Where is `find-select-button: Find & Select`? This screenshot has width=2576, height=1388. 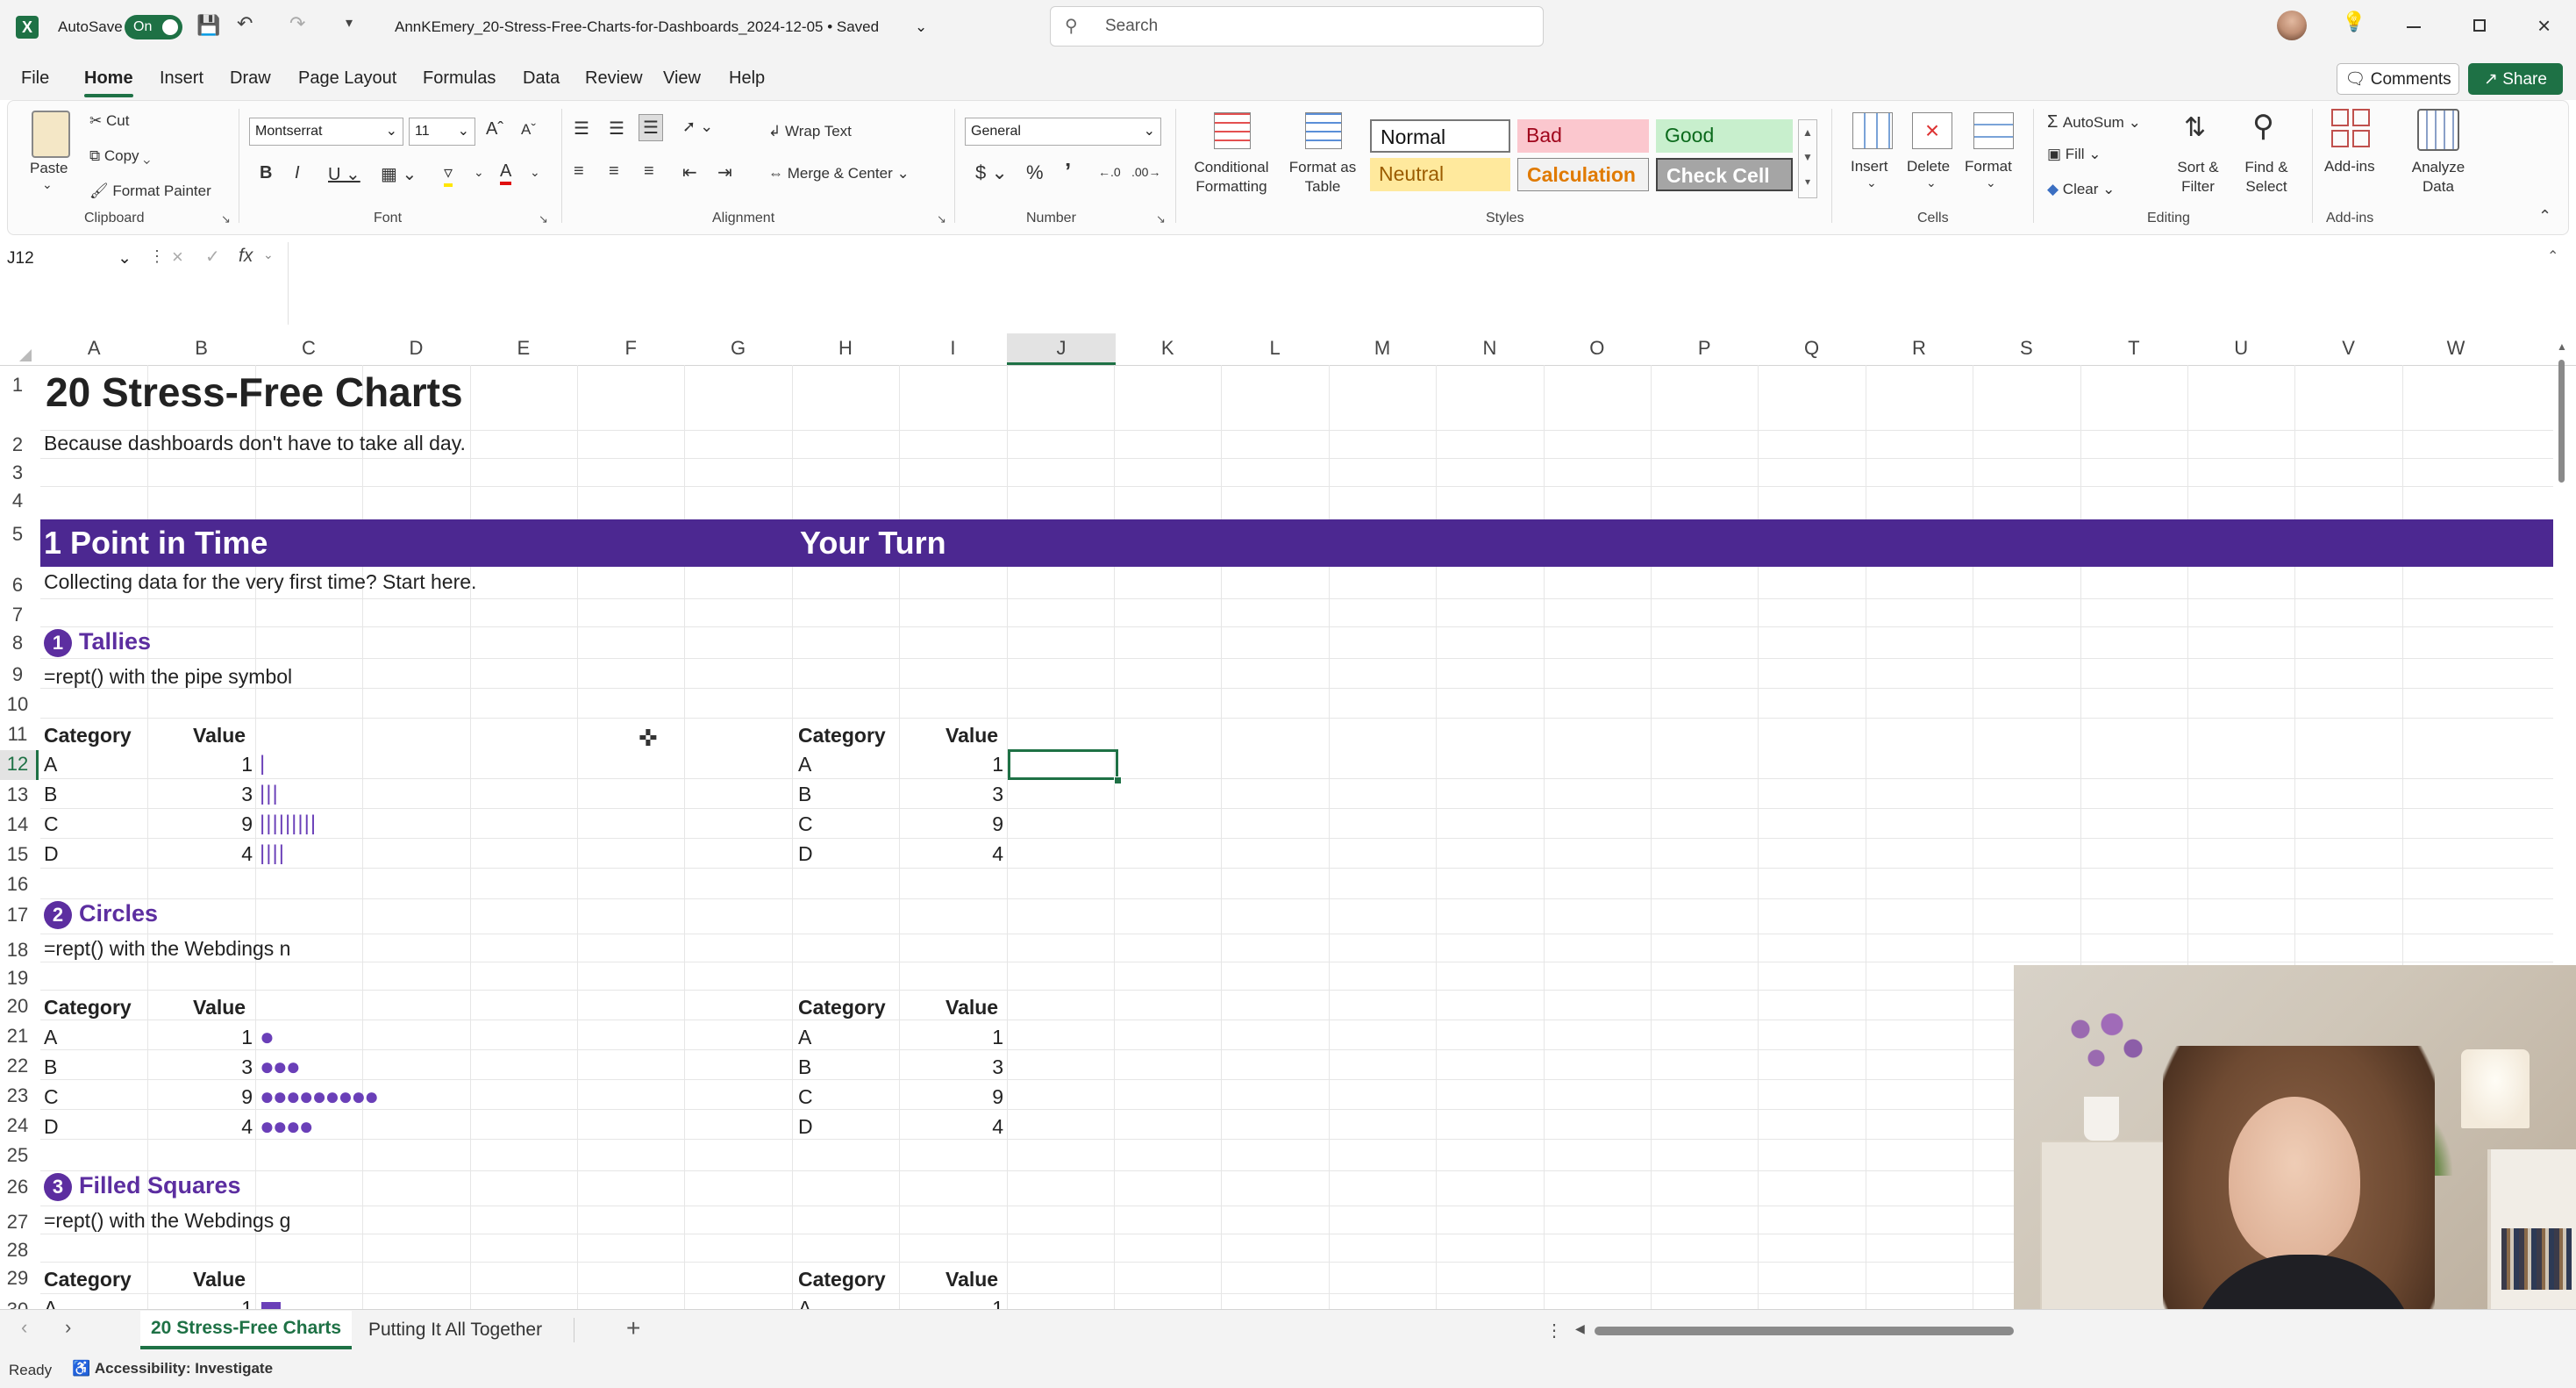 find-select-button: Find & Select is located at coordinates (2266, 177).